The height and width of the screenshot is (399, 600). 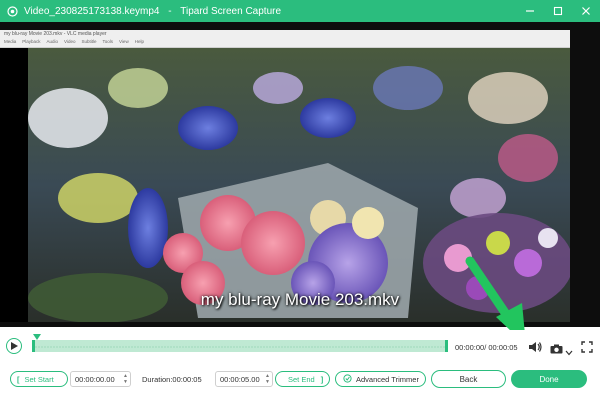 I want to click on close-icon, so click(x=586, y=11).